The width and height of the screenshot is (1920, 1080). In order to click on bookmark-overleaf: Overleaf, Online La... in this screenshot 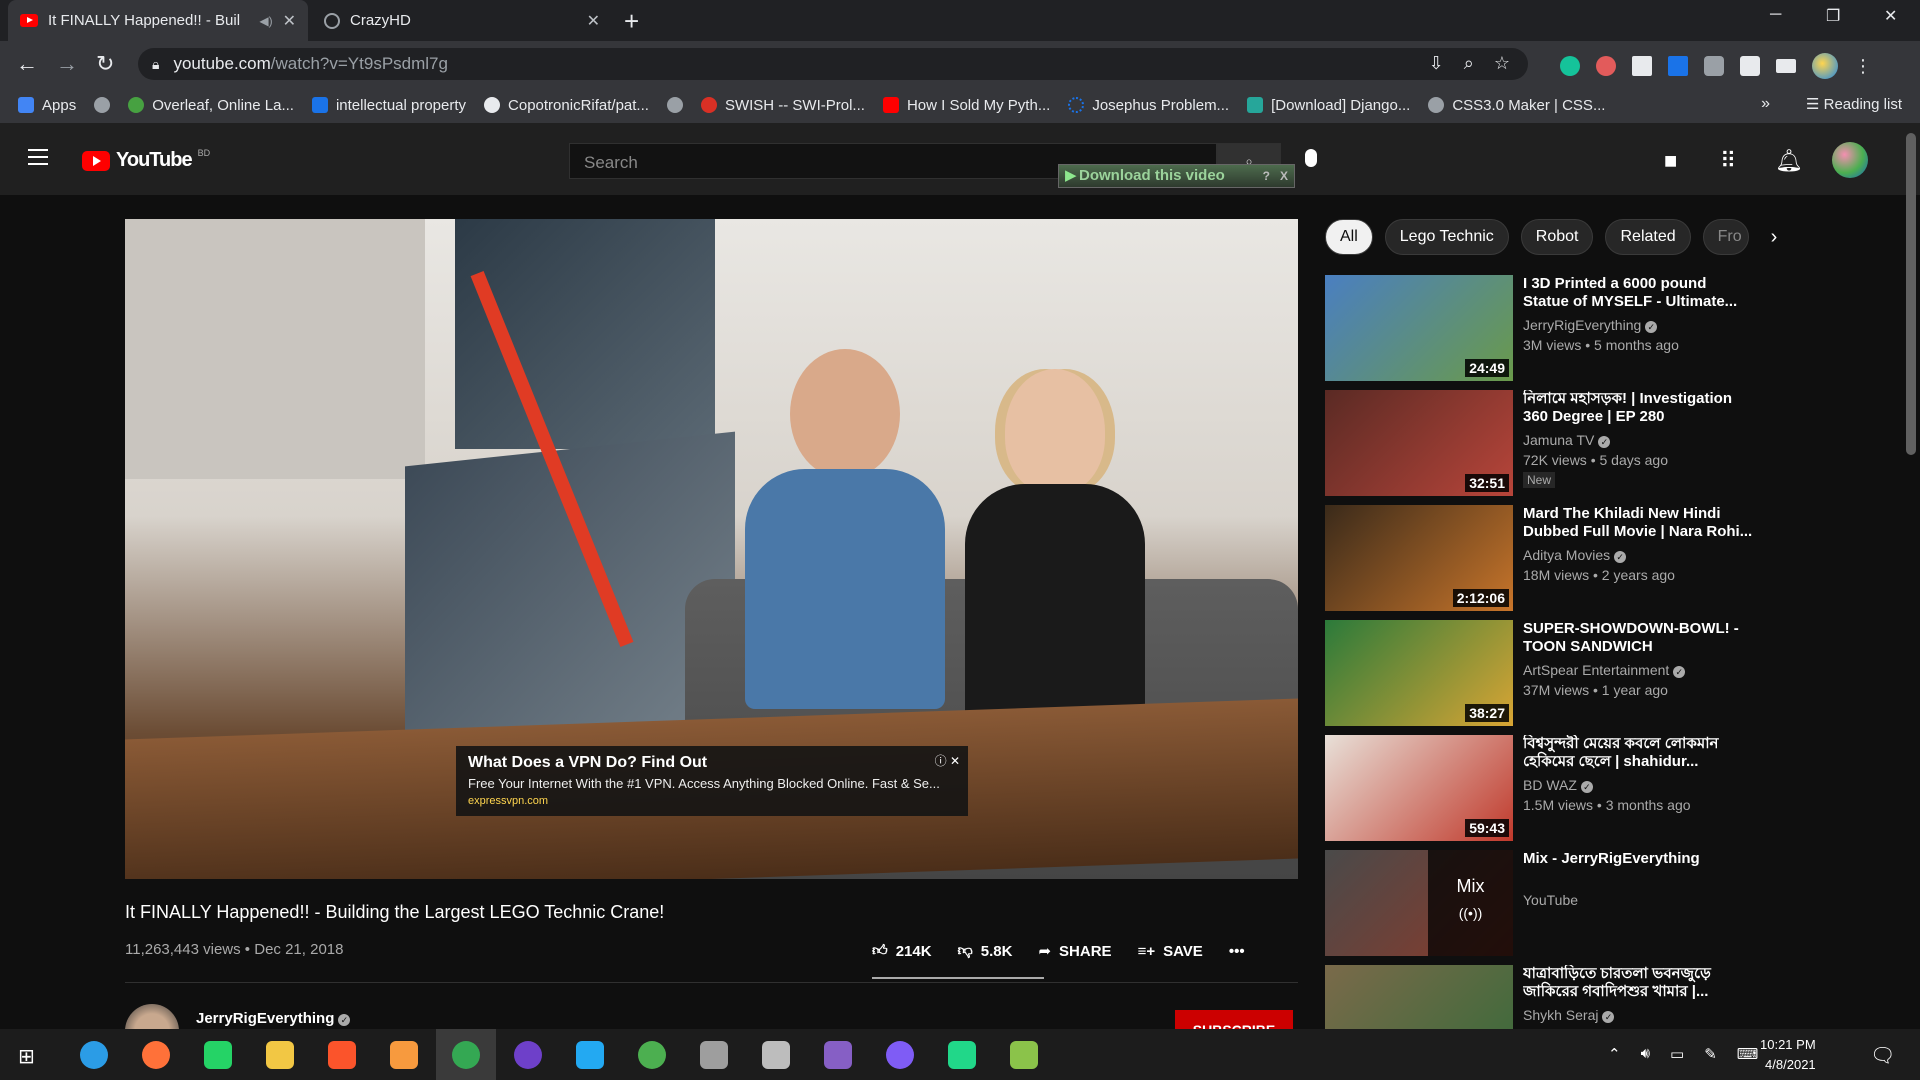, I will do `click(211, 105)`.